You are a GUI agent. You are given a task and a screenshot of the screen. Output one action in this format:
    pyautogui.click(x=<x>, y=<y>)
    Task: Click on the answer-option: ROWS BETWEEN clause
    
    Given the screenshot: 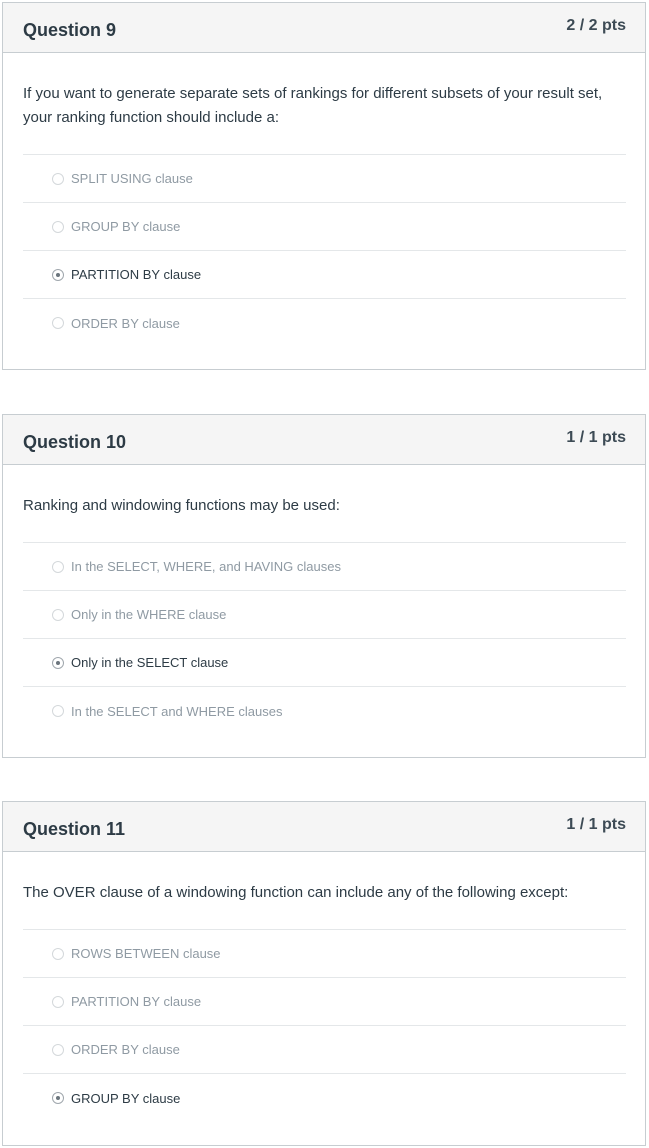 What is the action you would take?
    pyautogui.click(x=324, y=954)
    